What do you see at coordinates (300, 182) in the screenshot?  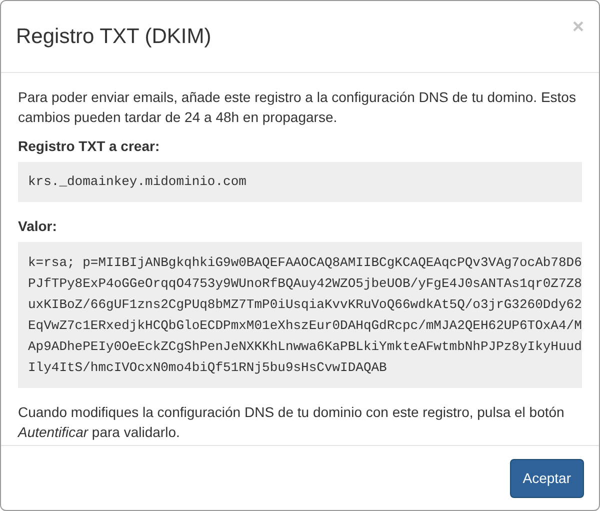 I see `record-code-block: krs._domainkey.midominio.com` at bounding box center [300, 182].